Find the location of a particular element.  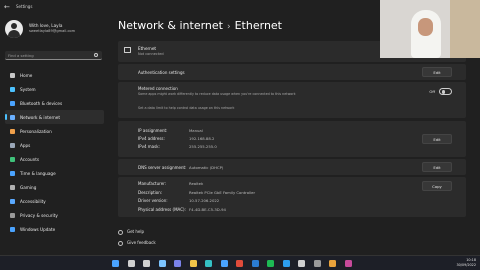

search-icon is located at coordinates (96, 55).